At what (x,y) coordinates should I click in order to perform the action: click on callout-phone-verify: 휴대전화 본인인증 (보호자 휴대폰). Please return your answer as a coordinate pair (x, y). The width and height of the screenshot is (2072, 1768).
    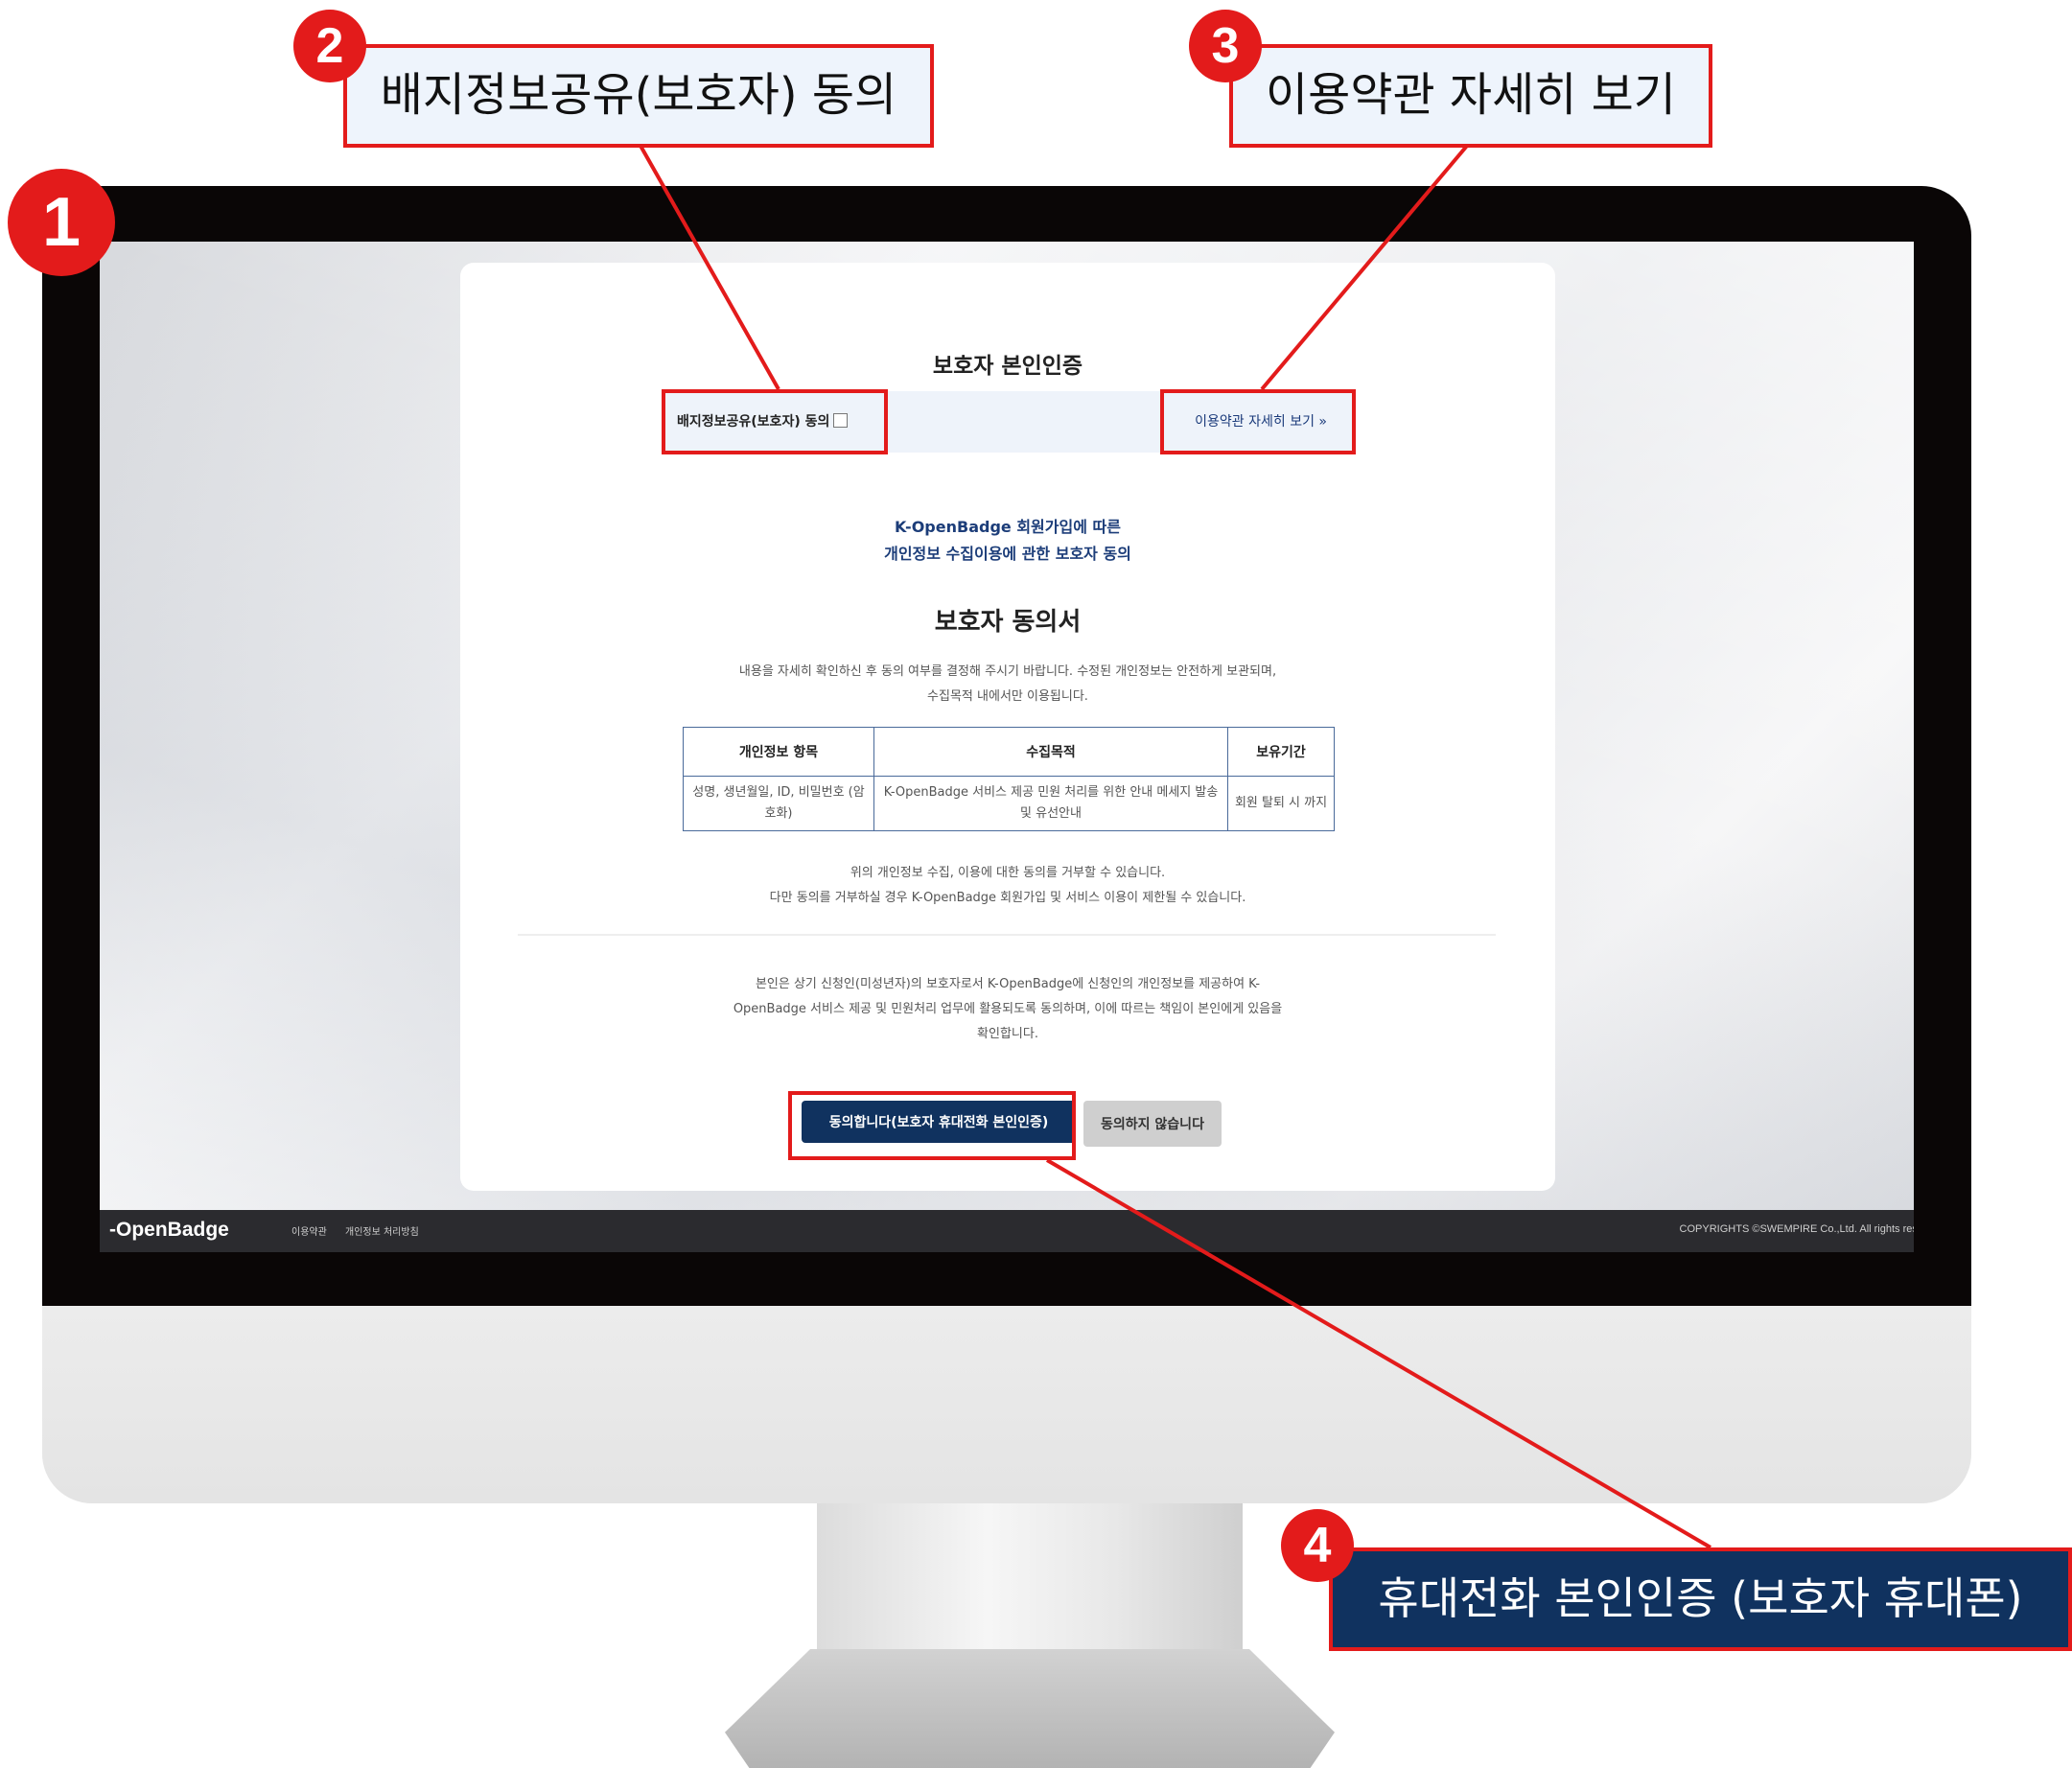
    Looking at the image, I should click on (1701, 1599).